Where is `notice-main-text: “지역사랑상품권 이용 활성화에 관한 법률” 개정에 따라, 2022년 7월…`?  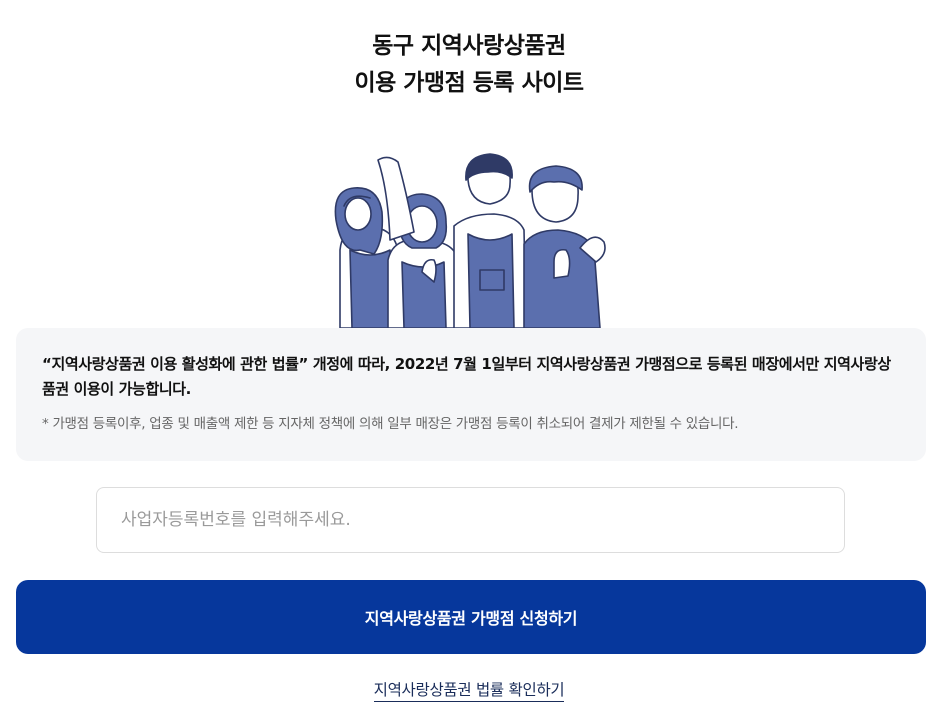
notice-main-text: “지역사랑상품권 이용 활성화에 관한 법률” 개정에 따라, 2022년 7월… is located at coordinates (466, 376).